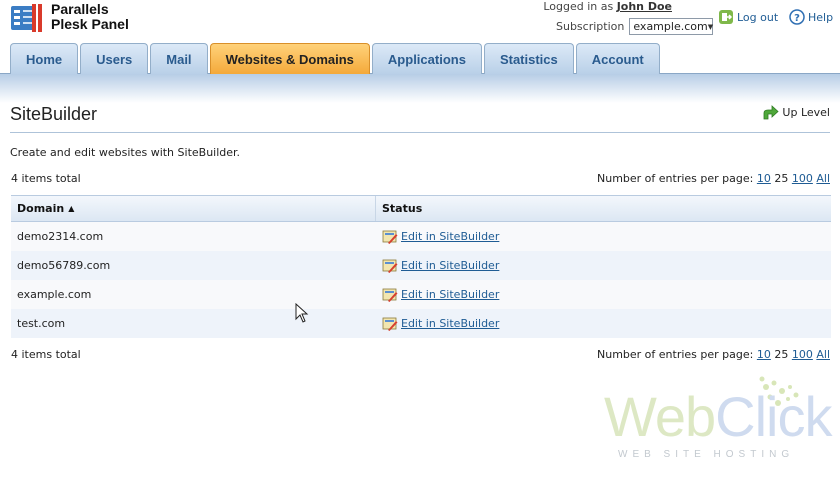 Image resolution: width=840 pixels, height=480 pixels. What do you see at coordinates (772, 112) in the screenshot?
I see `up-arrow-icon` at bounding box center [772, 112].